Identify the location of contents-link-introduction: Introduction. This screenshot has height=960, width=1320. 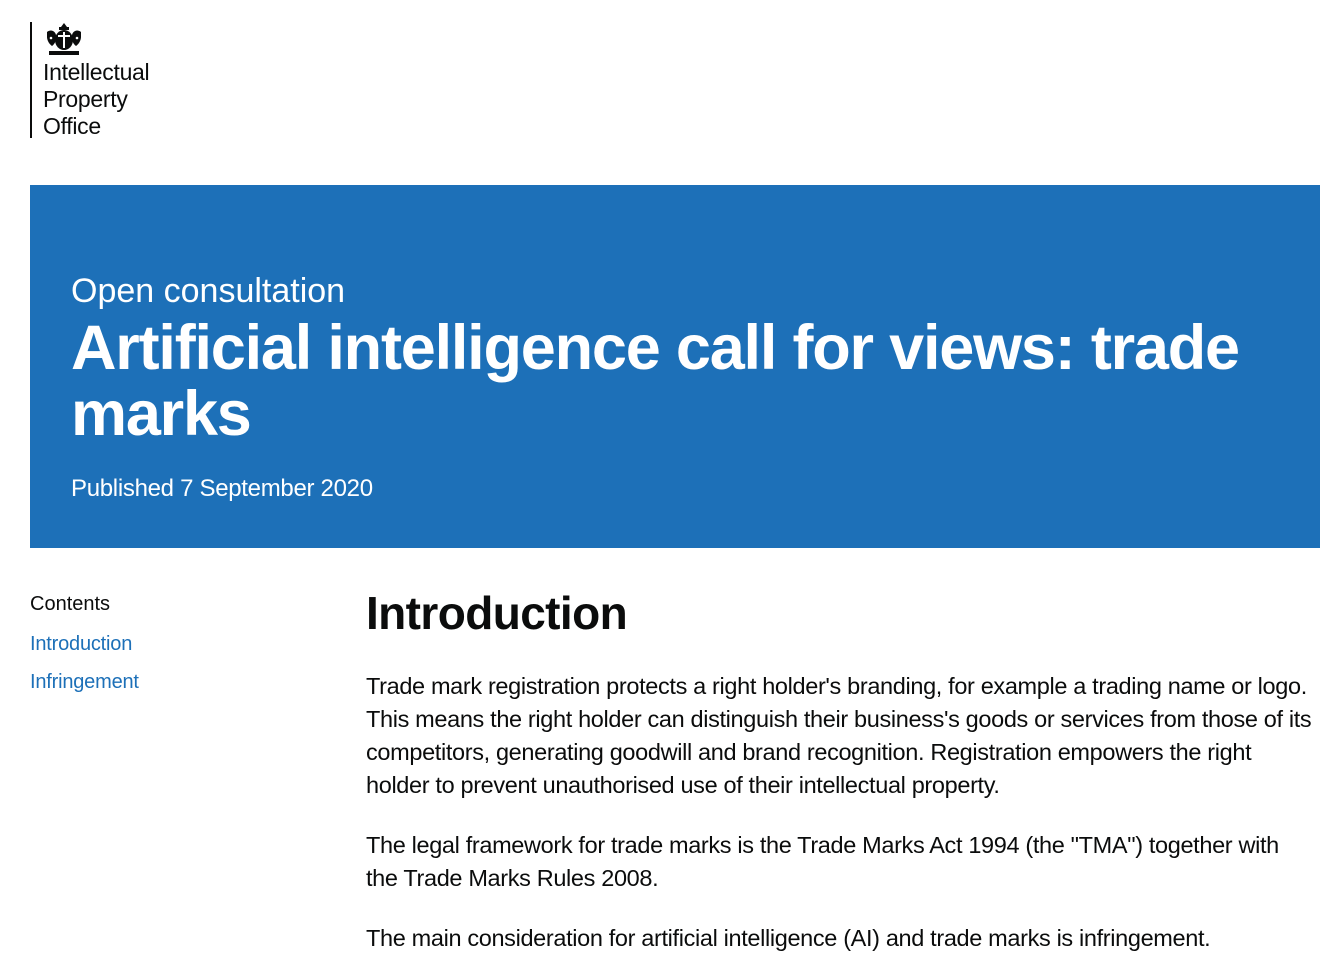
(81, 644).